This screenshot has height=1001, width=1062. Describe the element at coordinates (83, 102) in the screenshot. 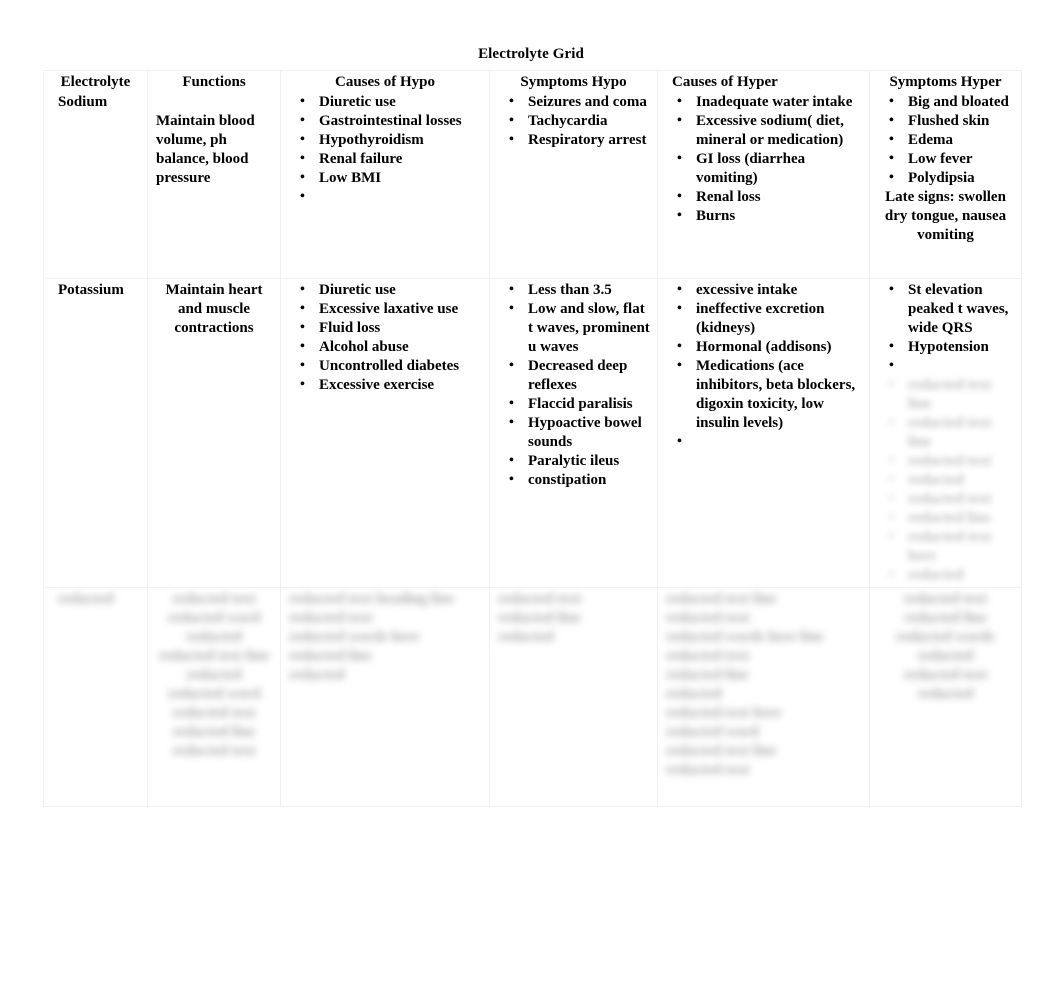

I see `row-label-sodium: Sodium` at that location.